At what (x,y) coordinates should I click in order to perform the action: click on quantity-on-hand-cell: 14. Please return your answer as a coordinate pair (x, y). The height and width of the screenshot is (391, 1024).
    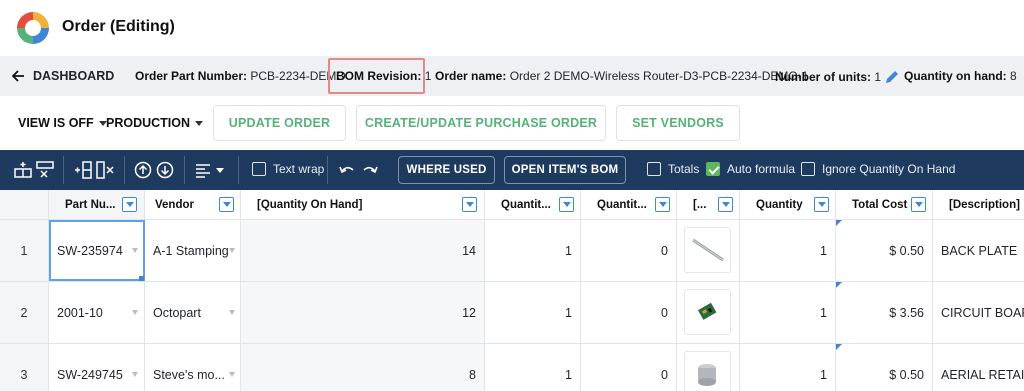
    Looking at the image, I should click on (363, 250).